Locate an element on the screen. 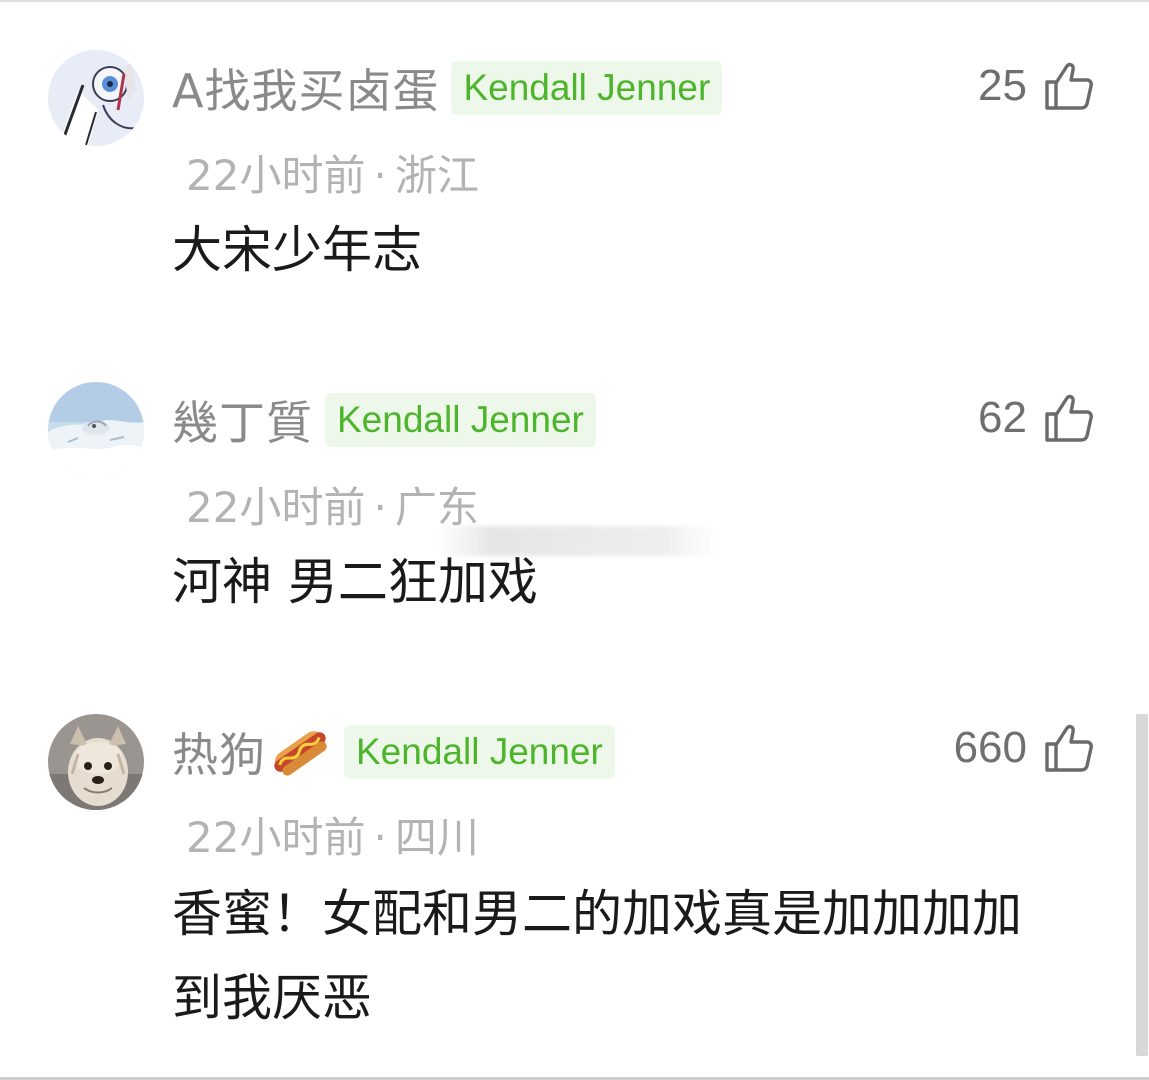 The image size is (1149, 1080). like-count: 25 is located at coordinates (1002, 85).